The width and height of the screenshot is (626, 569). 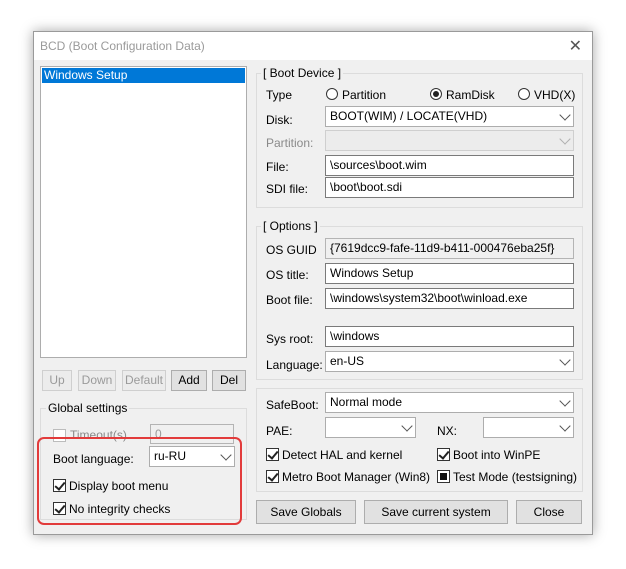 What do you see at coordinates (143, 75) in the screenshot?
I see `list-item: Windows Setup` at bounding box center [143, 75].